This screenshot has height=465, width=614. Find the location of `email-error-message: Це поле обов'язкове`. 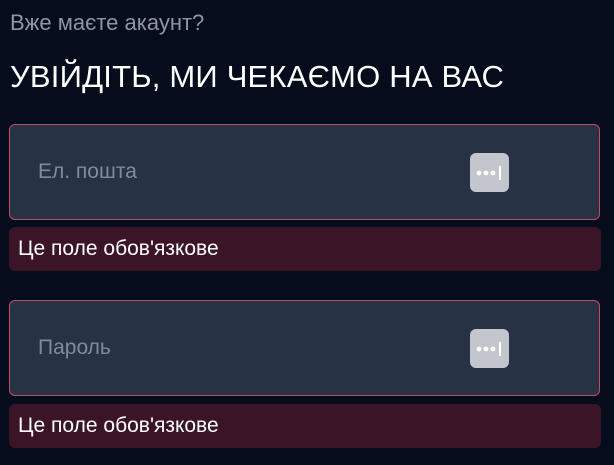

email-error-message: Це поле обов'язкове is located at coordinates (305, 249).